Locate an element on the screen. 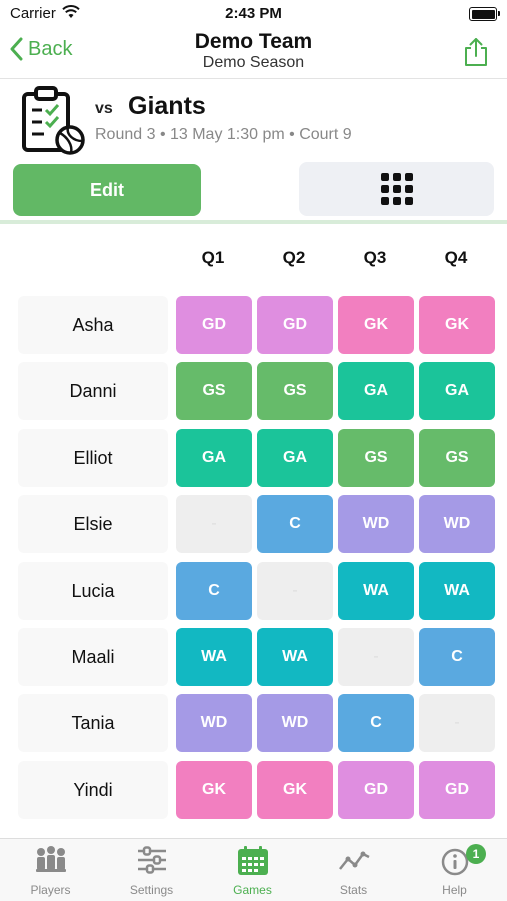 The width and height of the screenshot is (507, 901). player-name: Danni is located at coordinates (93, 391).